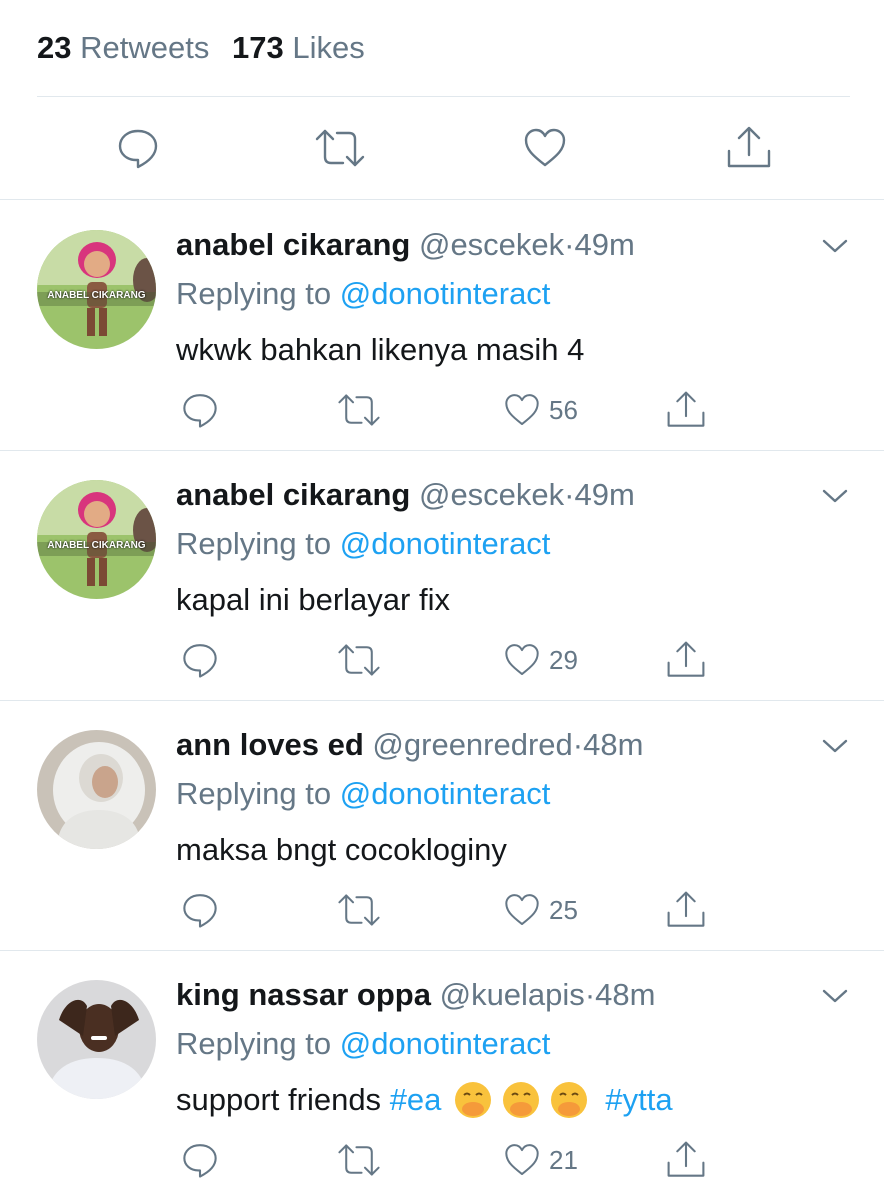  Describe the element at coordinates (341, 849) in the screenshot. I see `tweet-text: maksa bngt cocokloginy` at that location.